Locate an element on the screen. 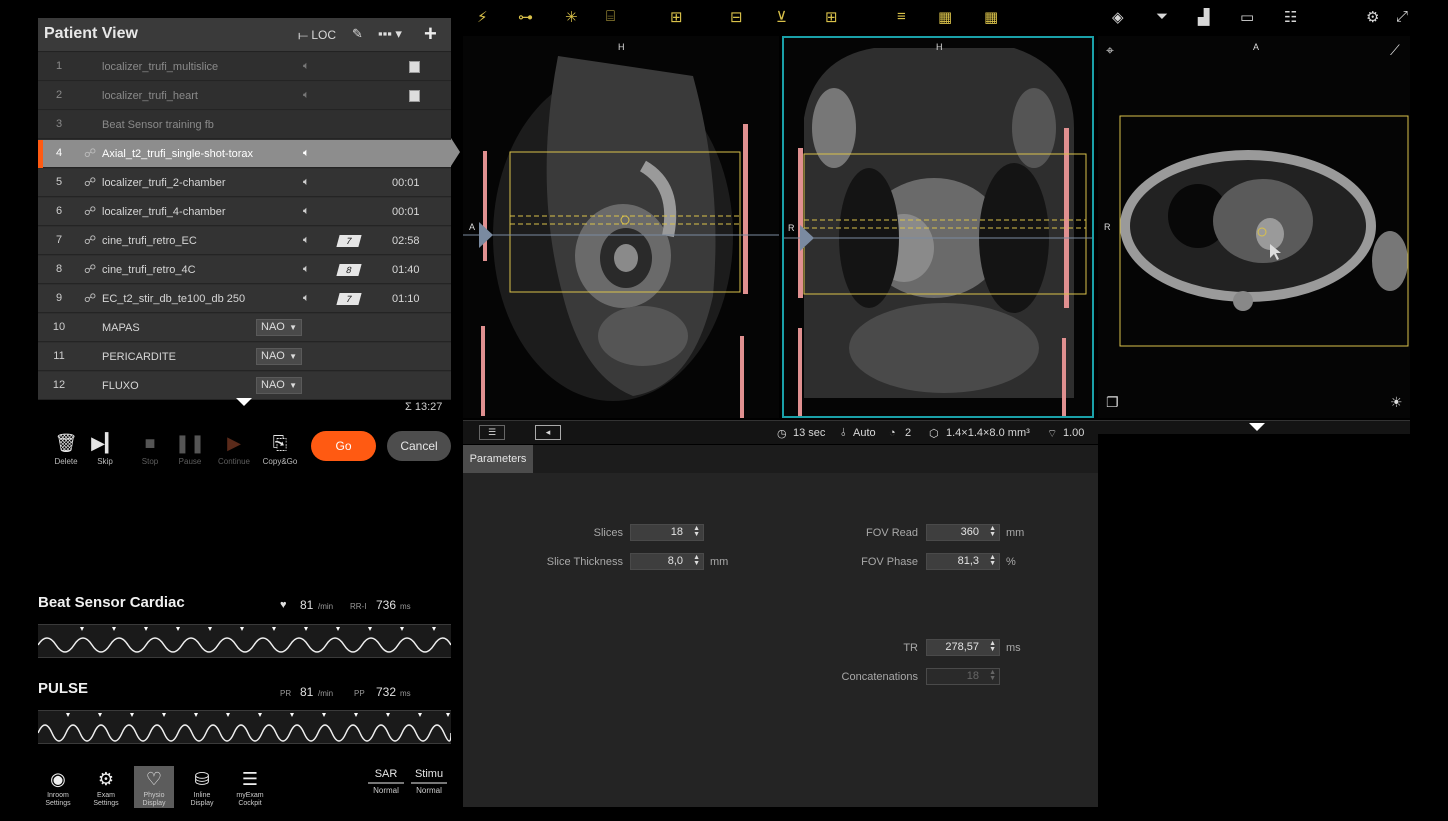 The height and width of the screenshot is (821, 1448). concatenations-stepper: 18 ▲ ▼ is located at coordinates (963, 676).